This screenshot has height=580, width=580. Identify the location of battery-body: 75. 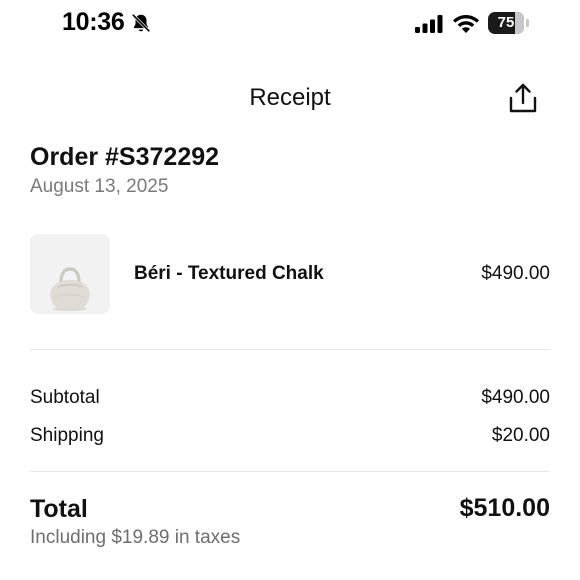
(506, 23).